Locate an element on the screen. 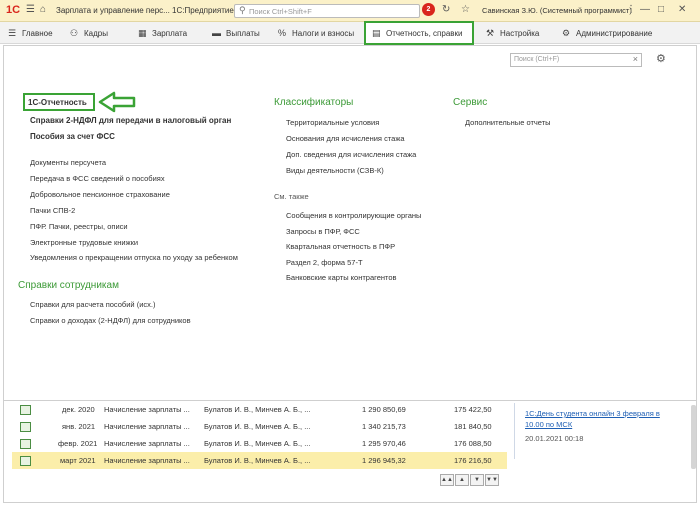 The height and width of the screenshot is (505, 700). section-main: ☰ Главное is located at coordinates (30, 33).